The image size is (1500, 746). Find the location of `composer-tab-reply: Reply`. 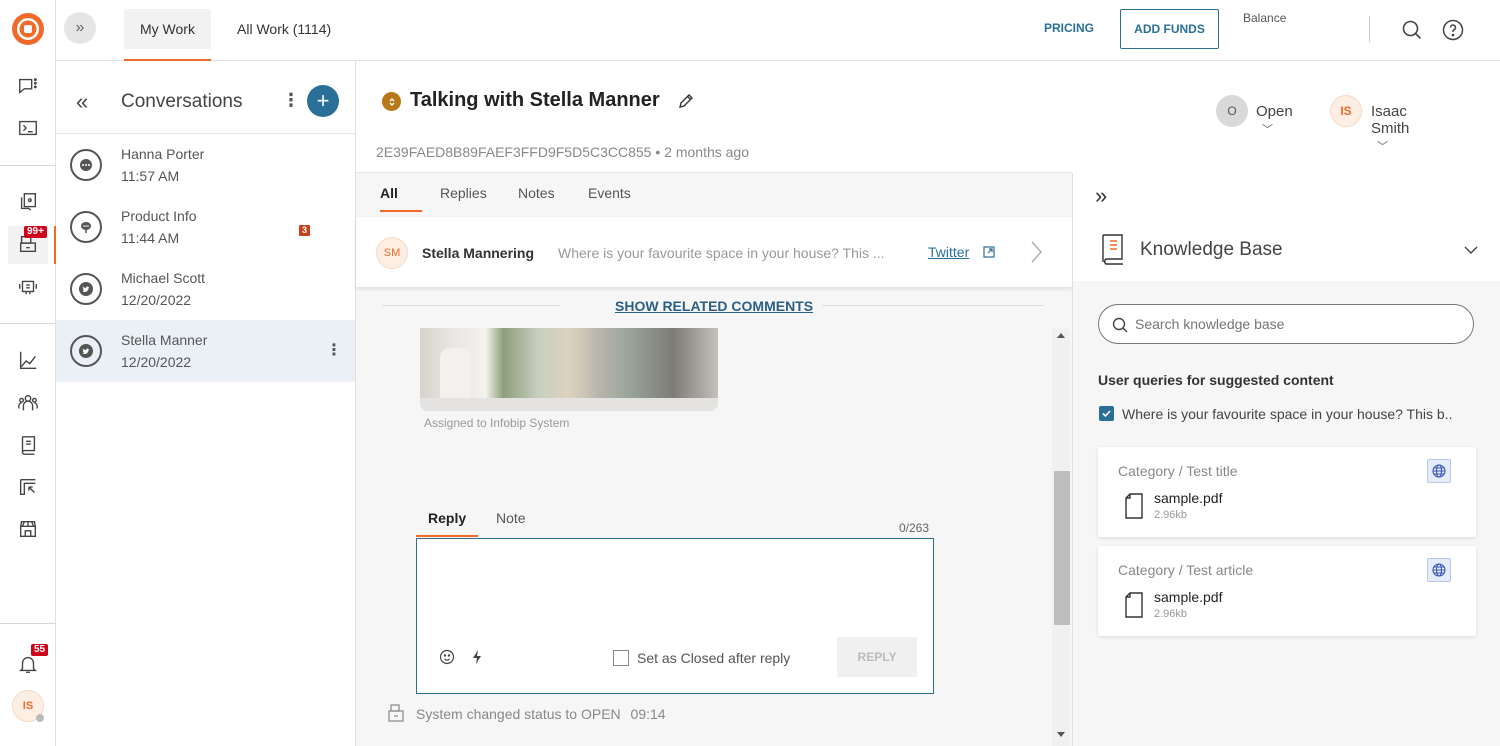

composer-tab-reply: Reply is located at coordinates (447, 518).